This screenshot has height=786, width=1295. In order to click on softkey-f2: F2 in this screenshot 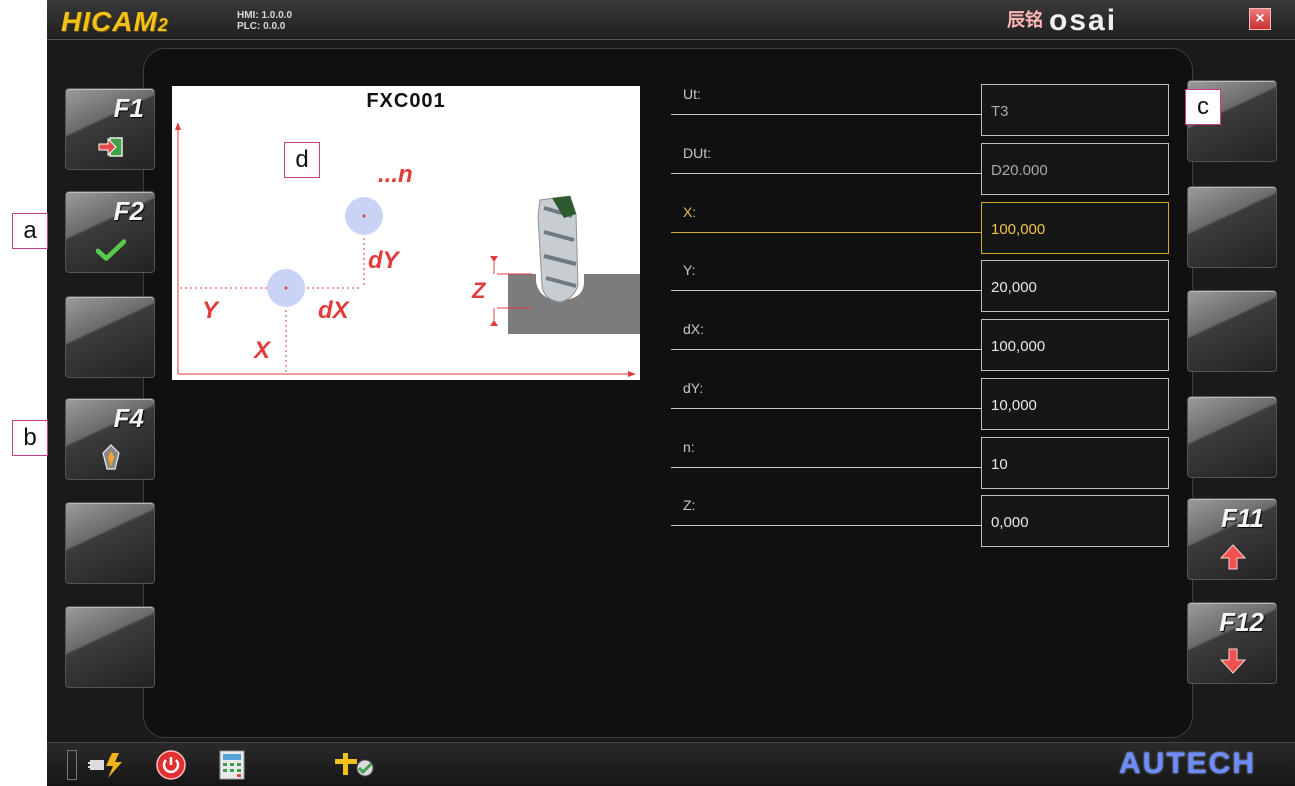, I will do `click(110, 232)`.